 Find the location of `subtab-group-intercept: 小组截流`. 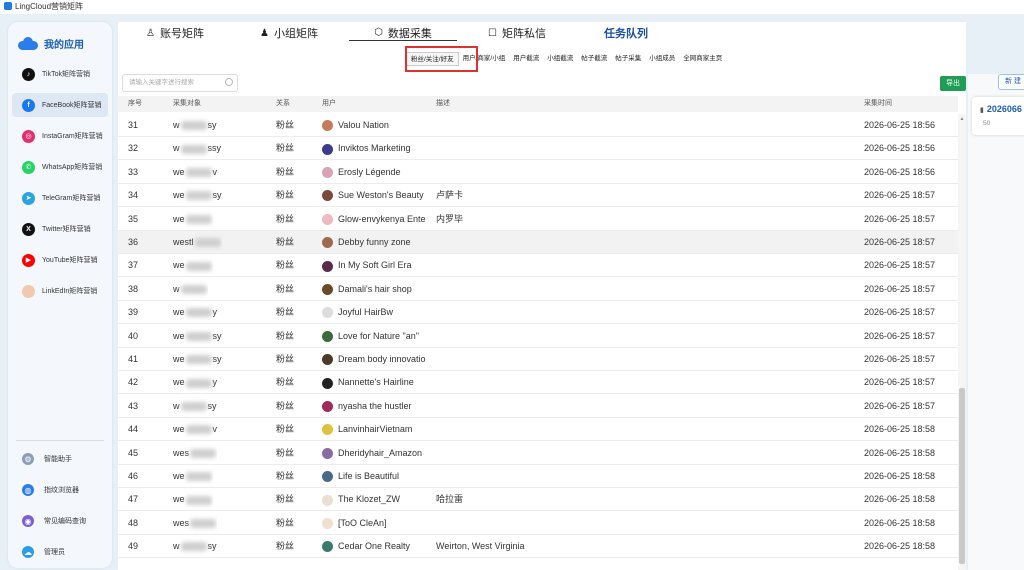

subtab-group-intercept: 小组截流 is located at coordinates (560, 59).